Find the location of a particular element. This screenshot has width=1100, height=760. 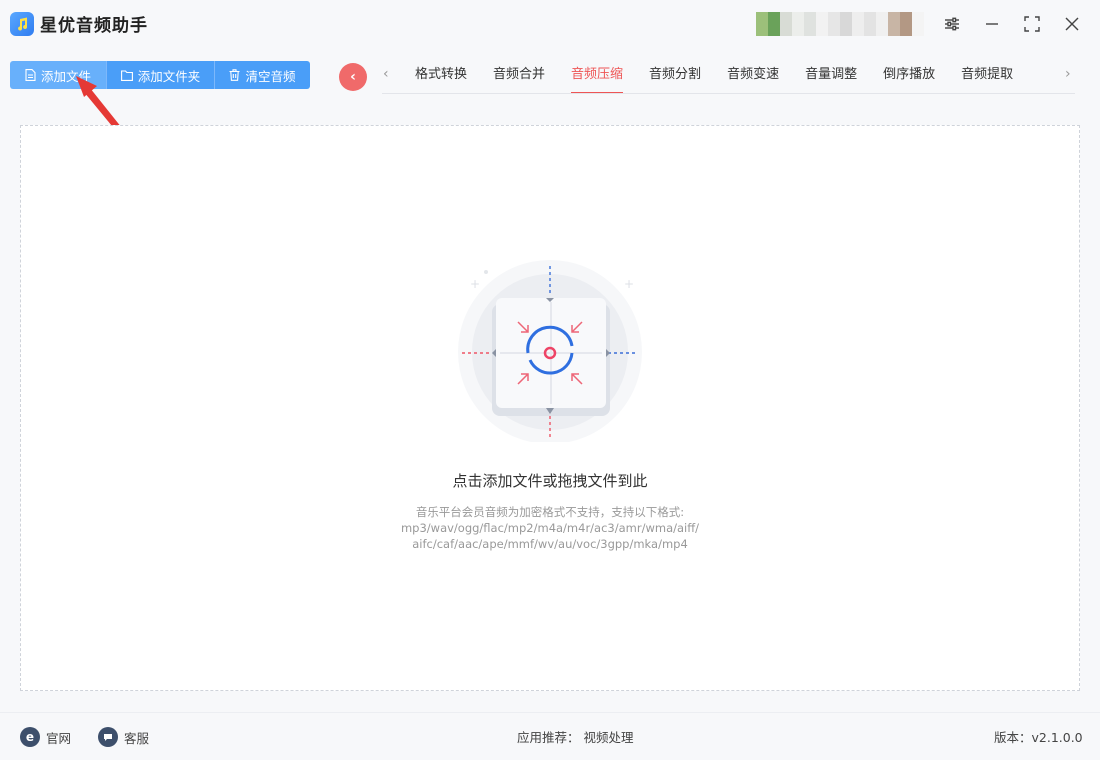

tabs-next-arrow-icon: › is located at coordinates (1068, 74).